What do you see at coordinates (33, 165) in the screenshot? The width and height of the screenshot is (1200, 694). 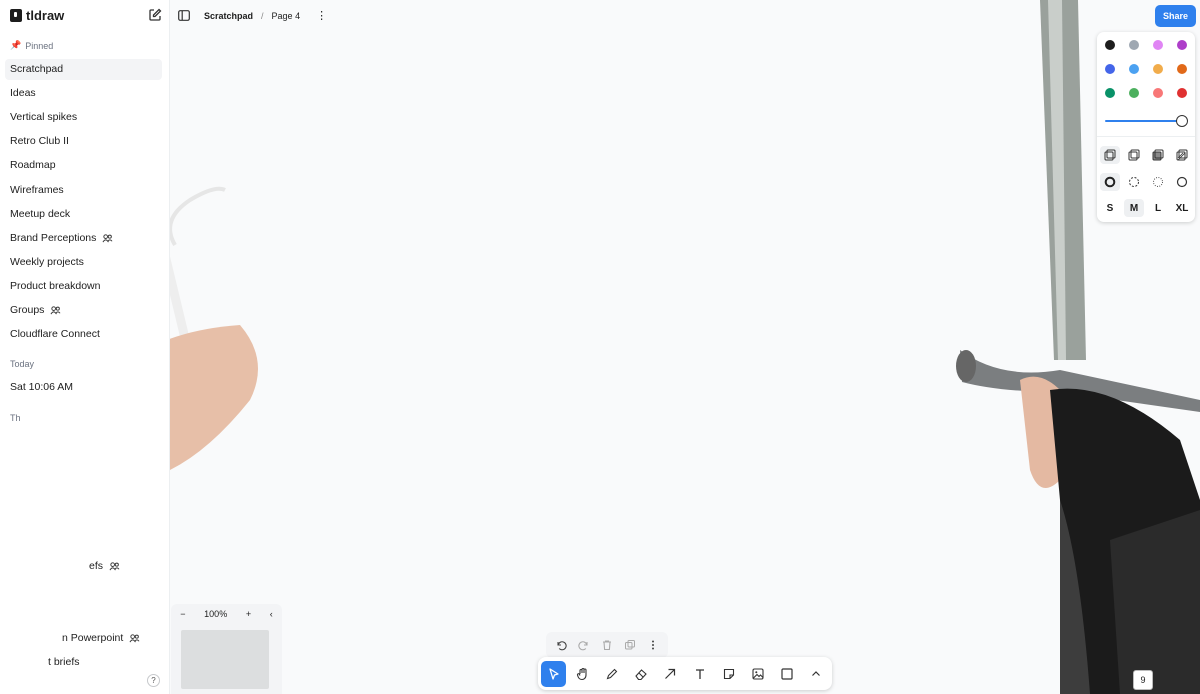 I see `sidebar-item-label: Roadmap` at bounding box center [33, 165].